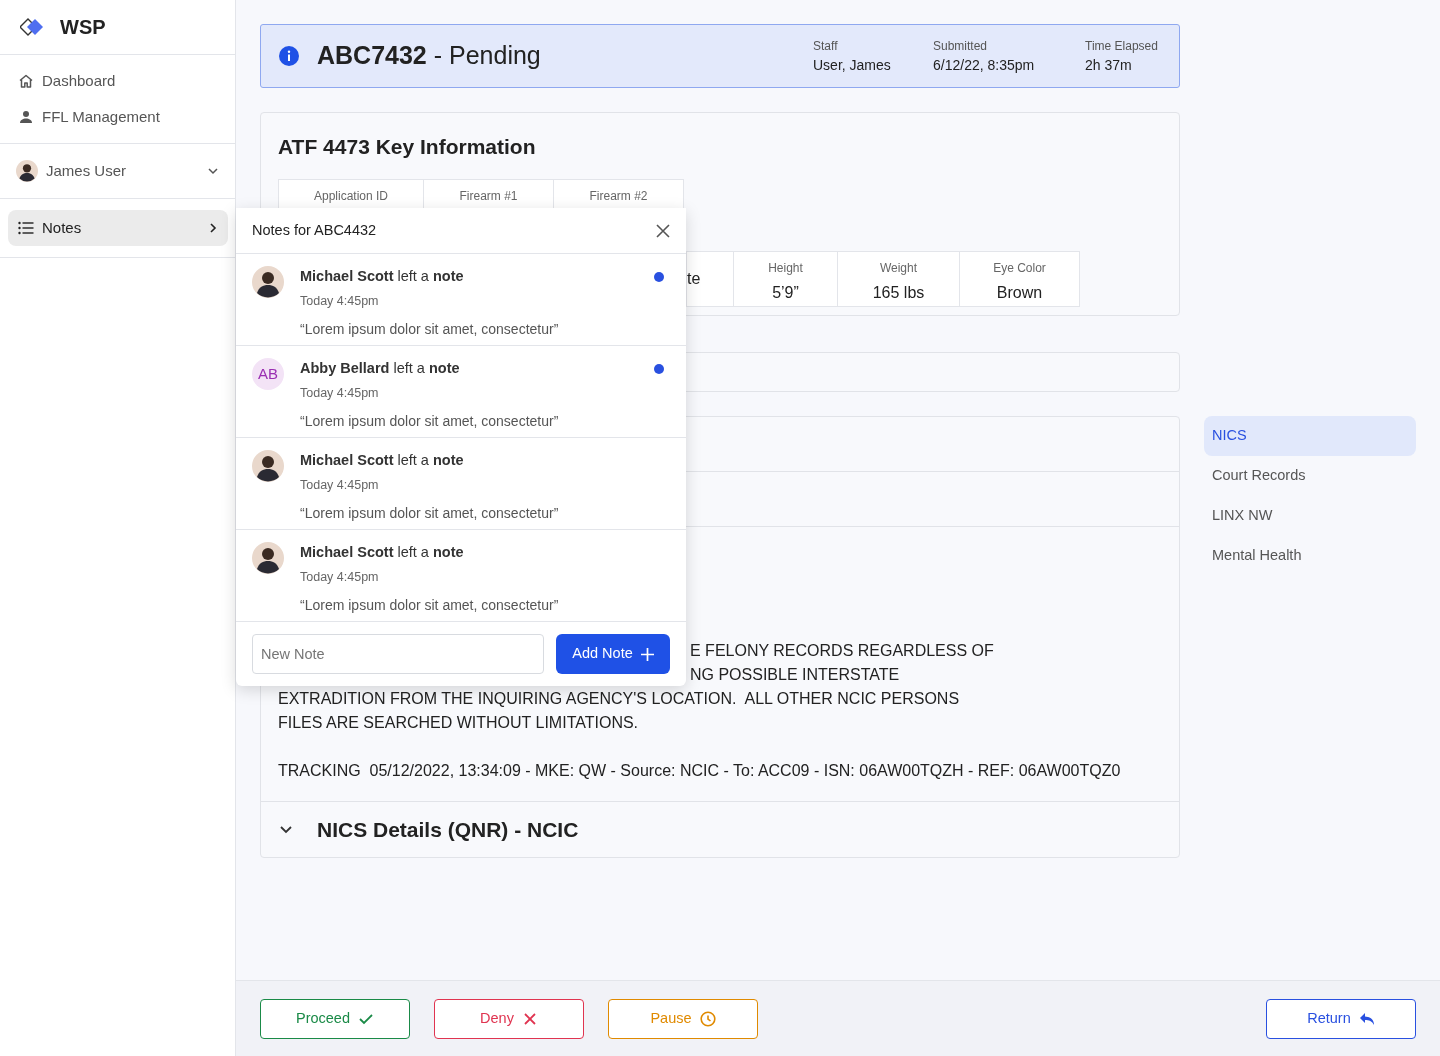 This screenshot has height=1056, width=1440. Describe the element at coordinates (694, 278) in the screenshot. I see `field-value: te` at that location.